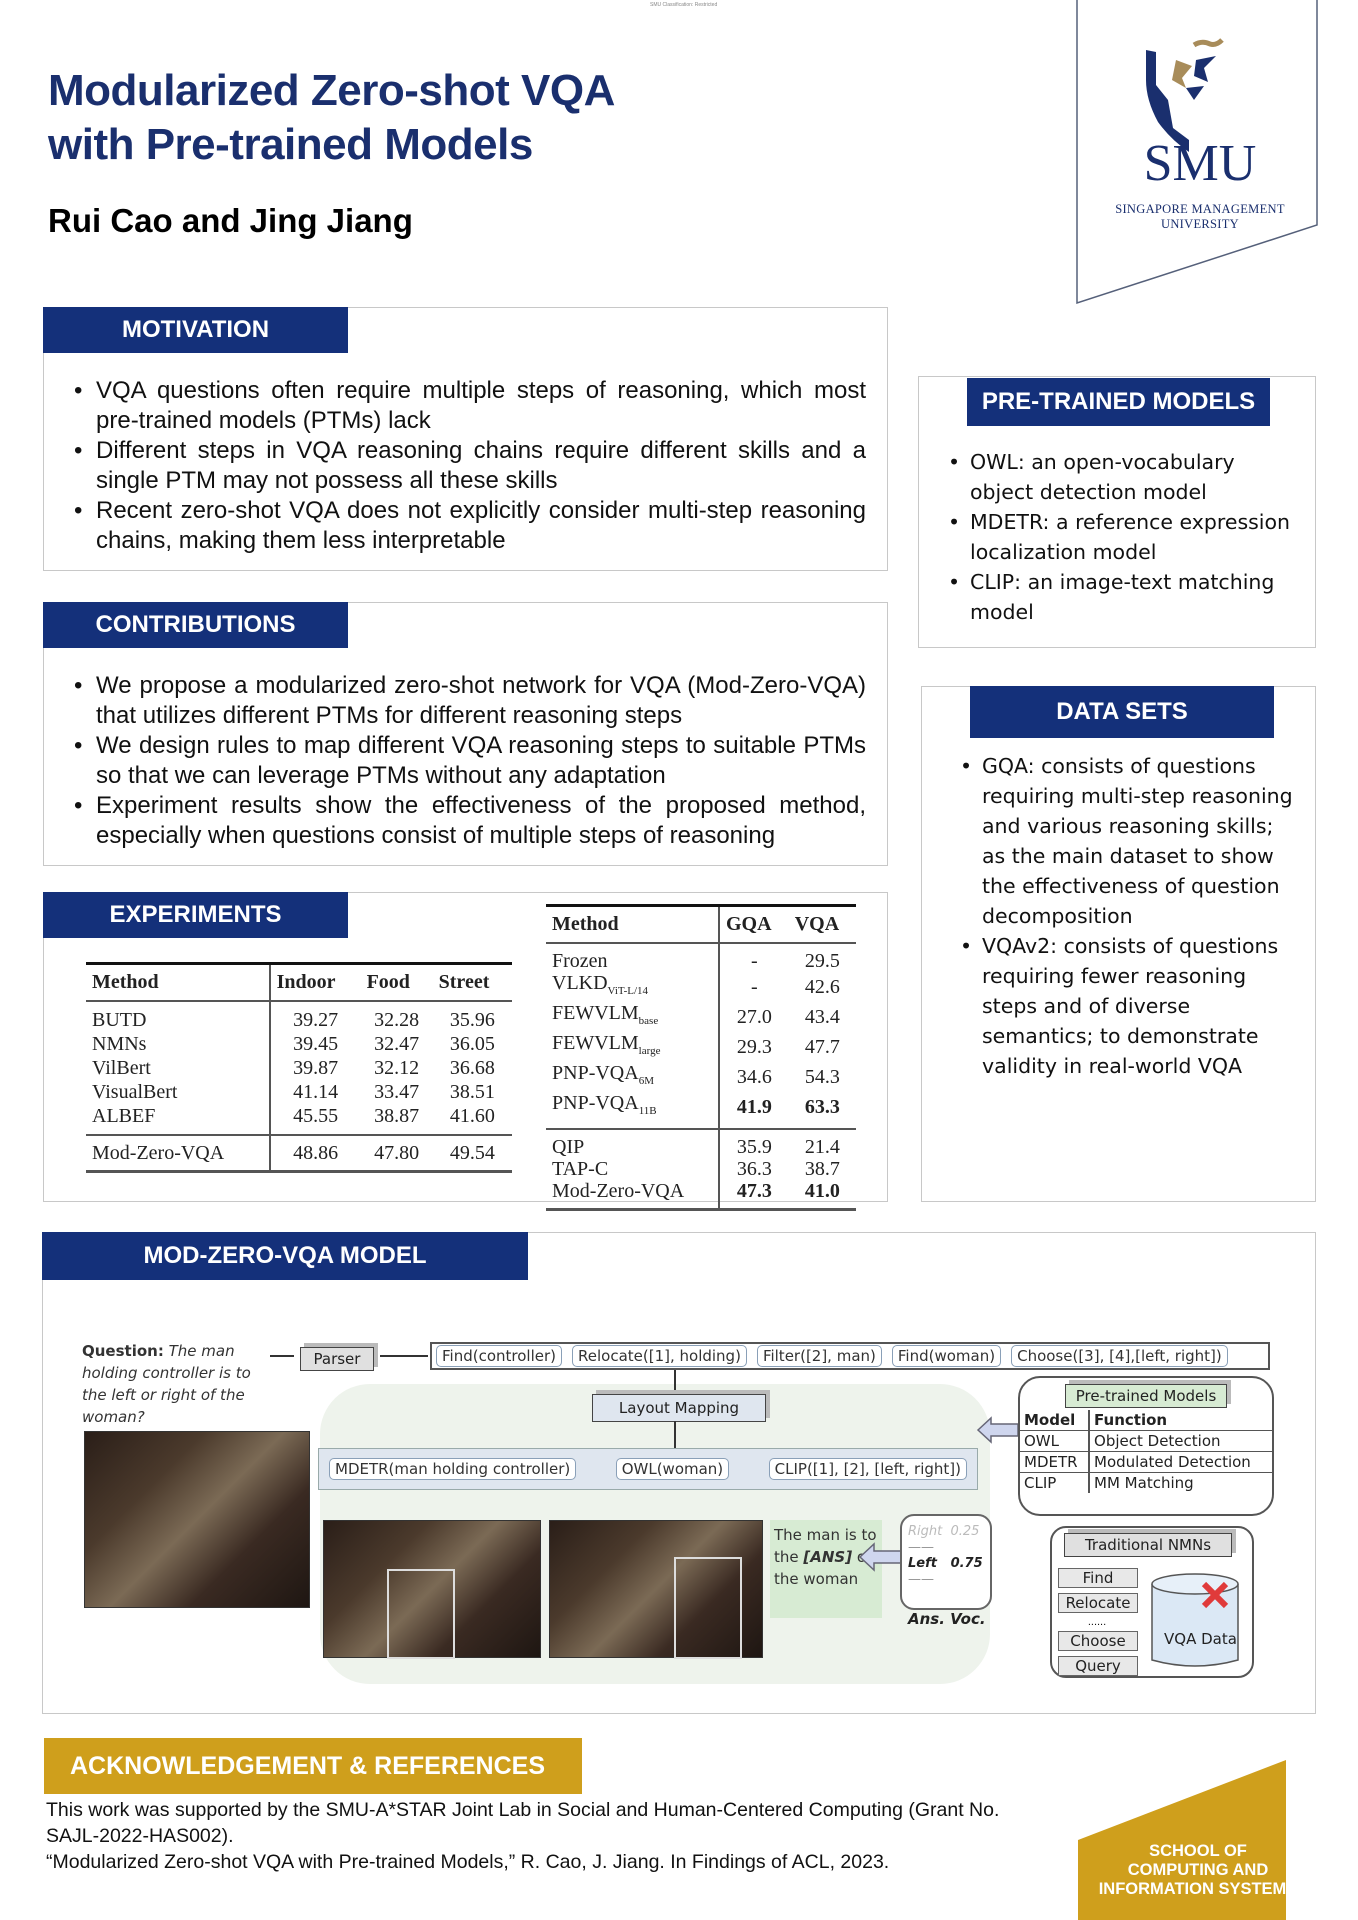  I want to click on experiments-heading: EXPERIMENTS, so click(195, 915).